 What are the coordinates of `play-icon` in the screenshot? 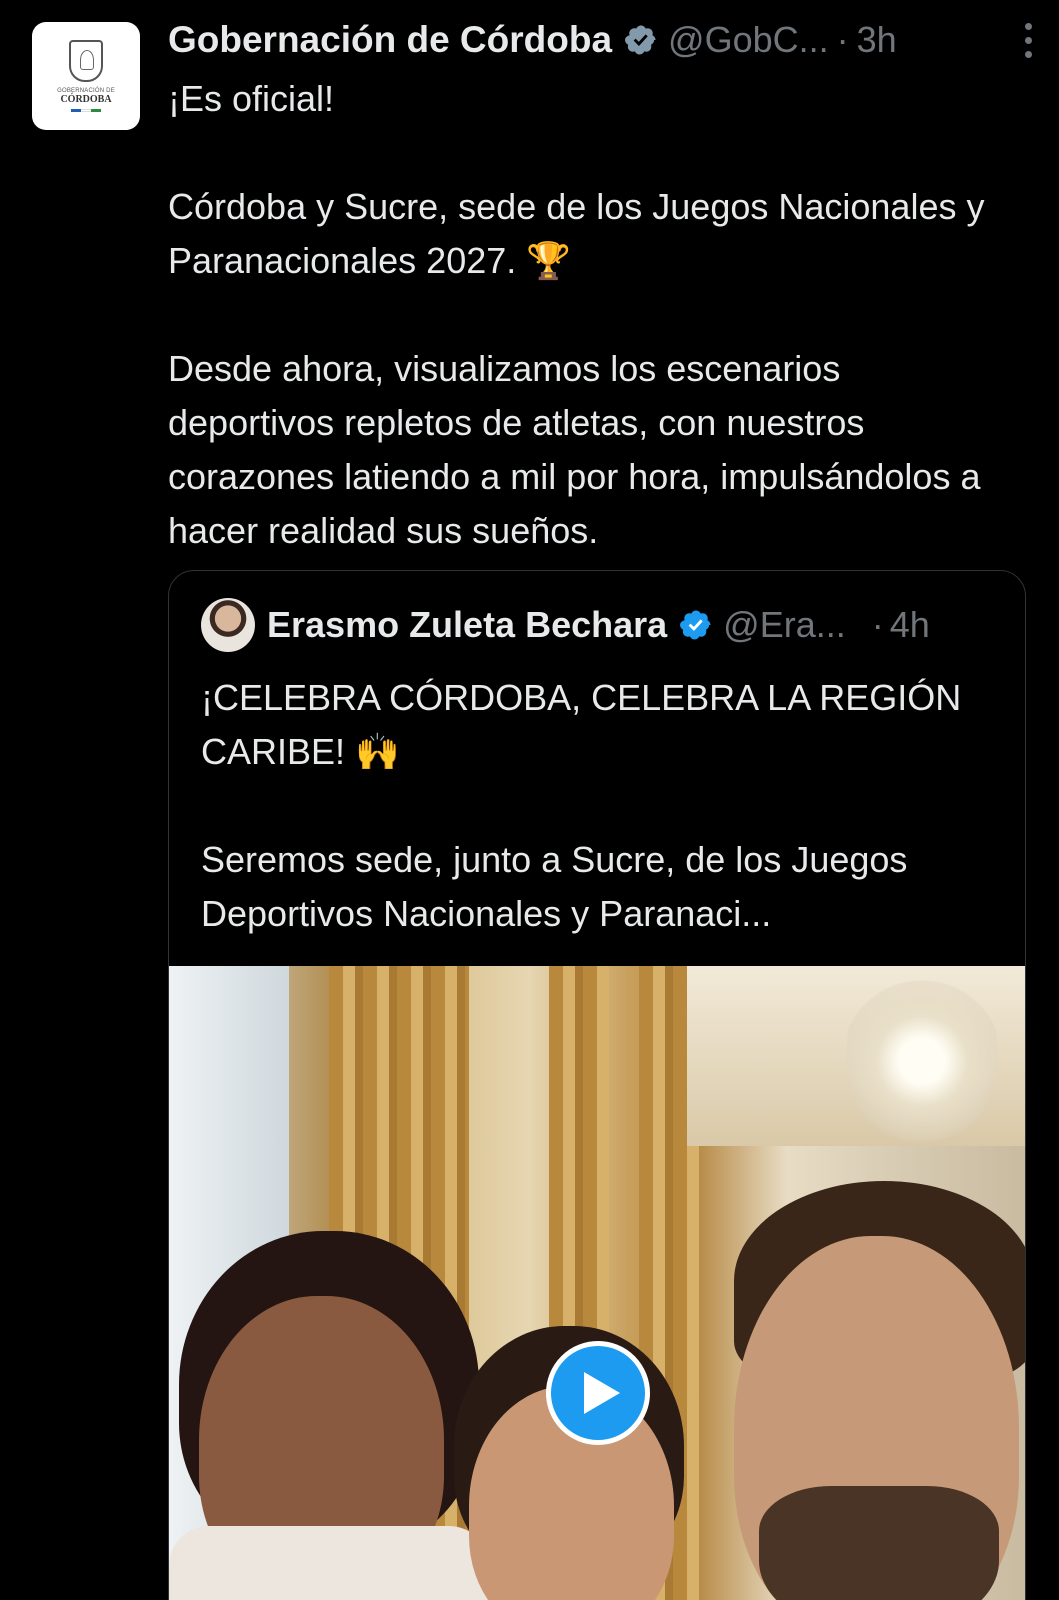 It's located at (598, 1393).